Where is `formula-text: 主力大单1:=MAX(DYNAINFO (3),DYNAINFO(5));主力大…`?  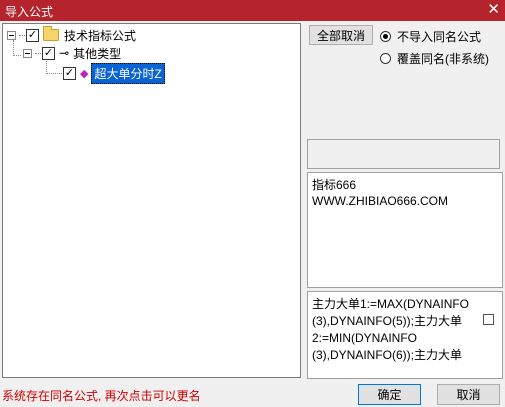 formula-text: 主力大单1:=MAX(DYNAINFO (3),DYNAINFO(5));主力大… is located at coordinates (398, 330).